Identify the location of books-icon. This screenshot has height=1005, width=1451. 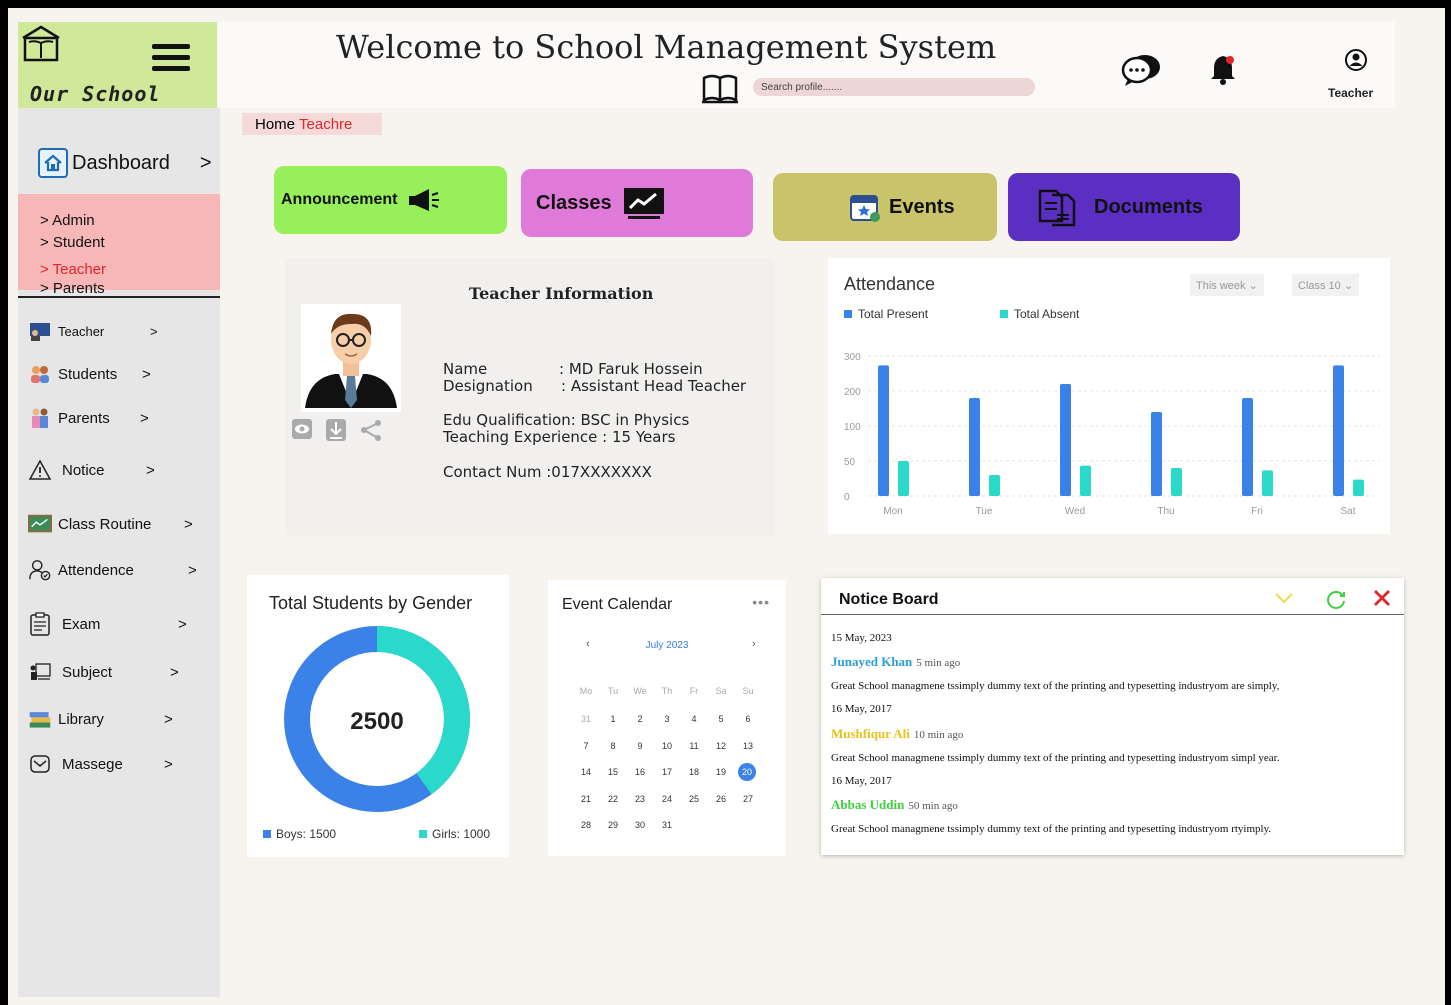
(40, 719).